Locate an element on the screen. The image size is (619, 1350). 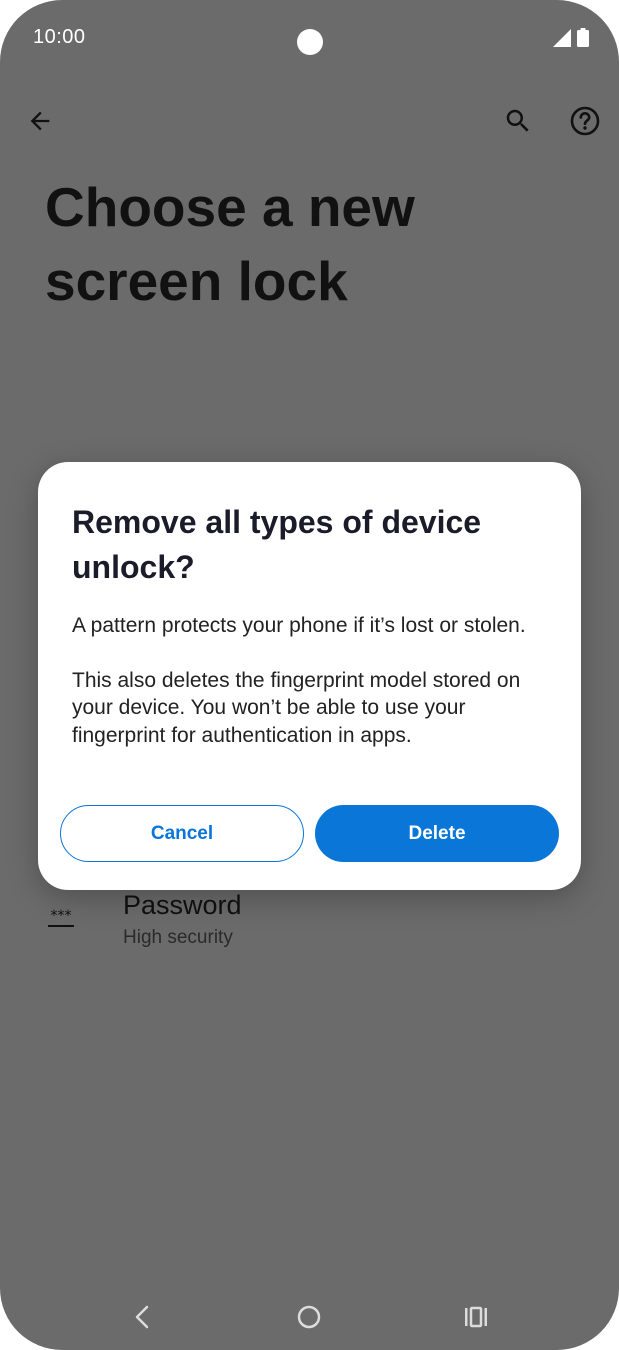
back-arrow-icon is located at coordinates (40, 121).